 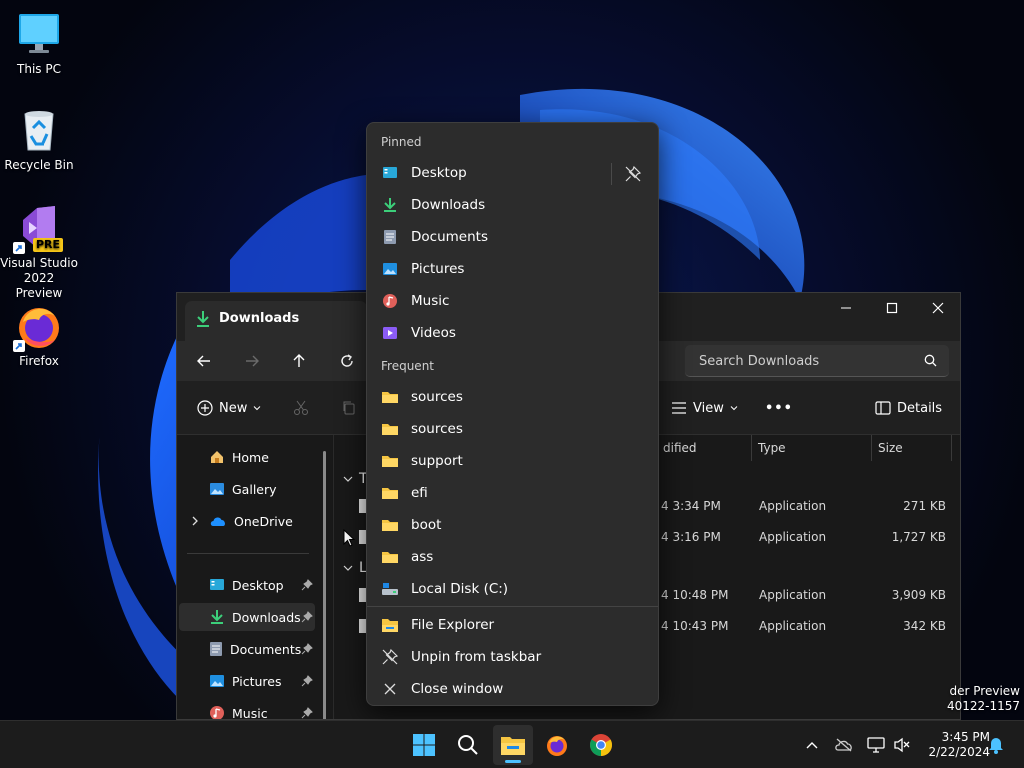 I want to click on sidebar-item-onedrive: OneDrive, so click(x=247, y=521).